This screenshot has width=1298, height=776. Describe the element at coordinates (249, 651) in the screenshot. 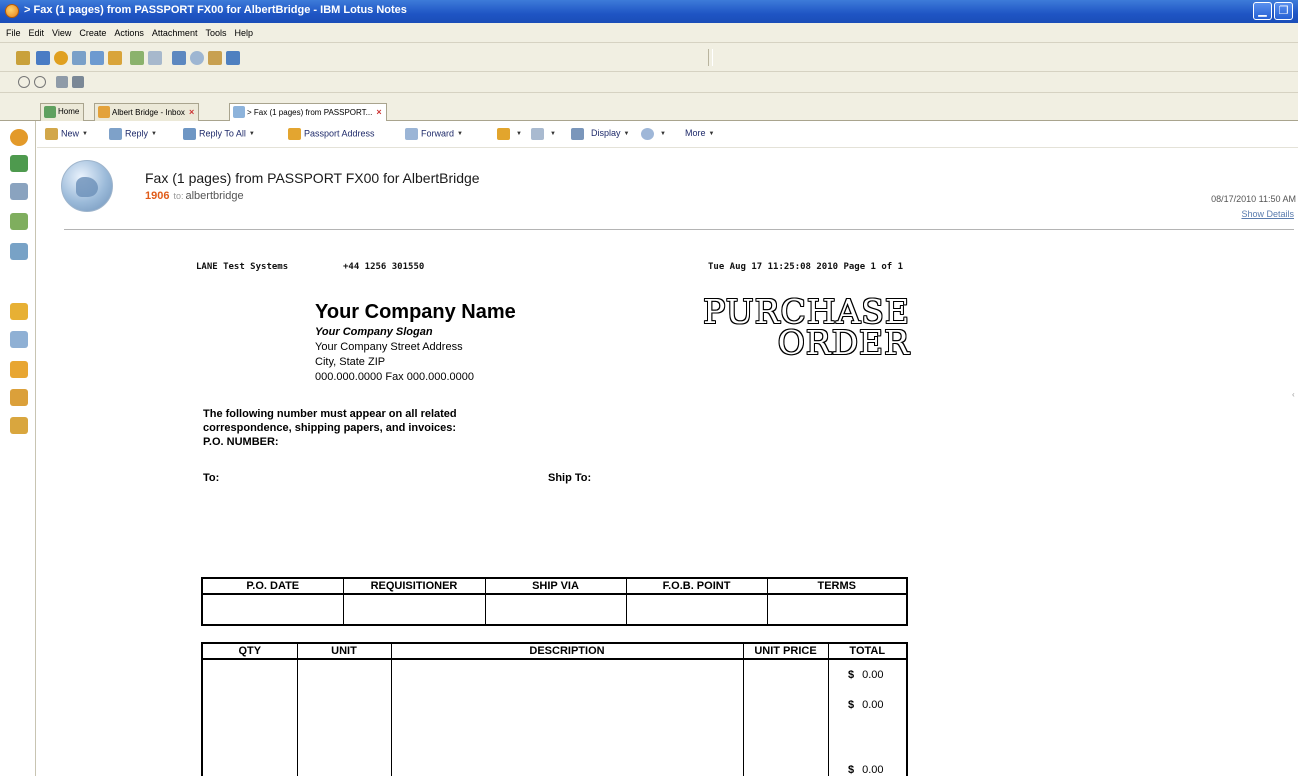

I see `items-header-cell: QTY` at that location.